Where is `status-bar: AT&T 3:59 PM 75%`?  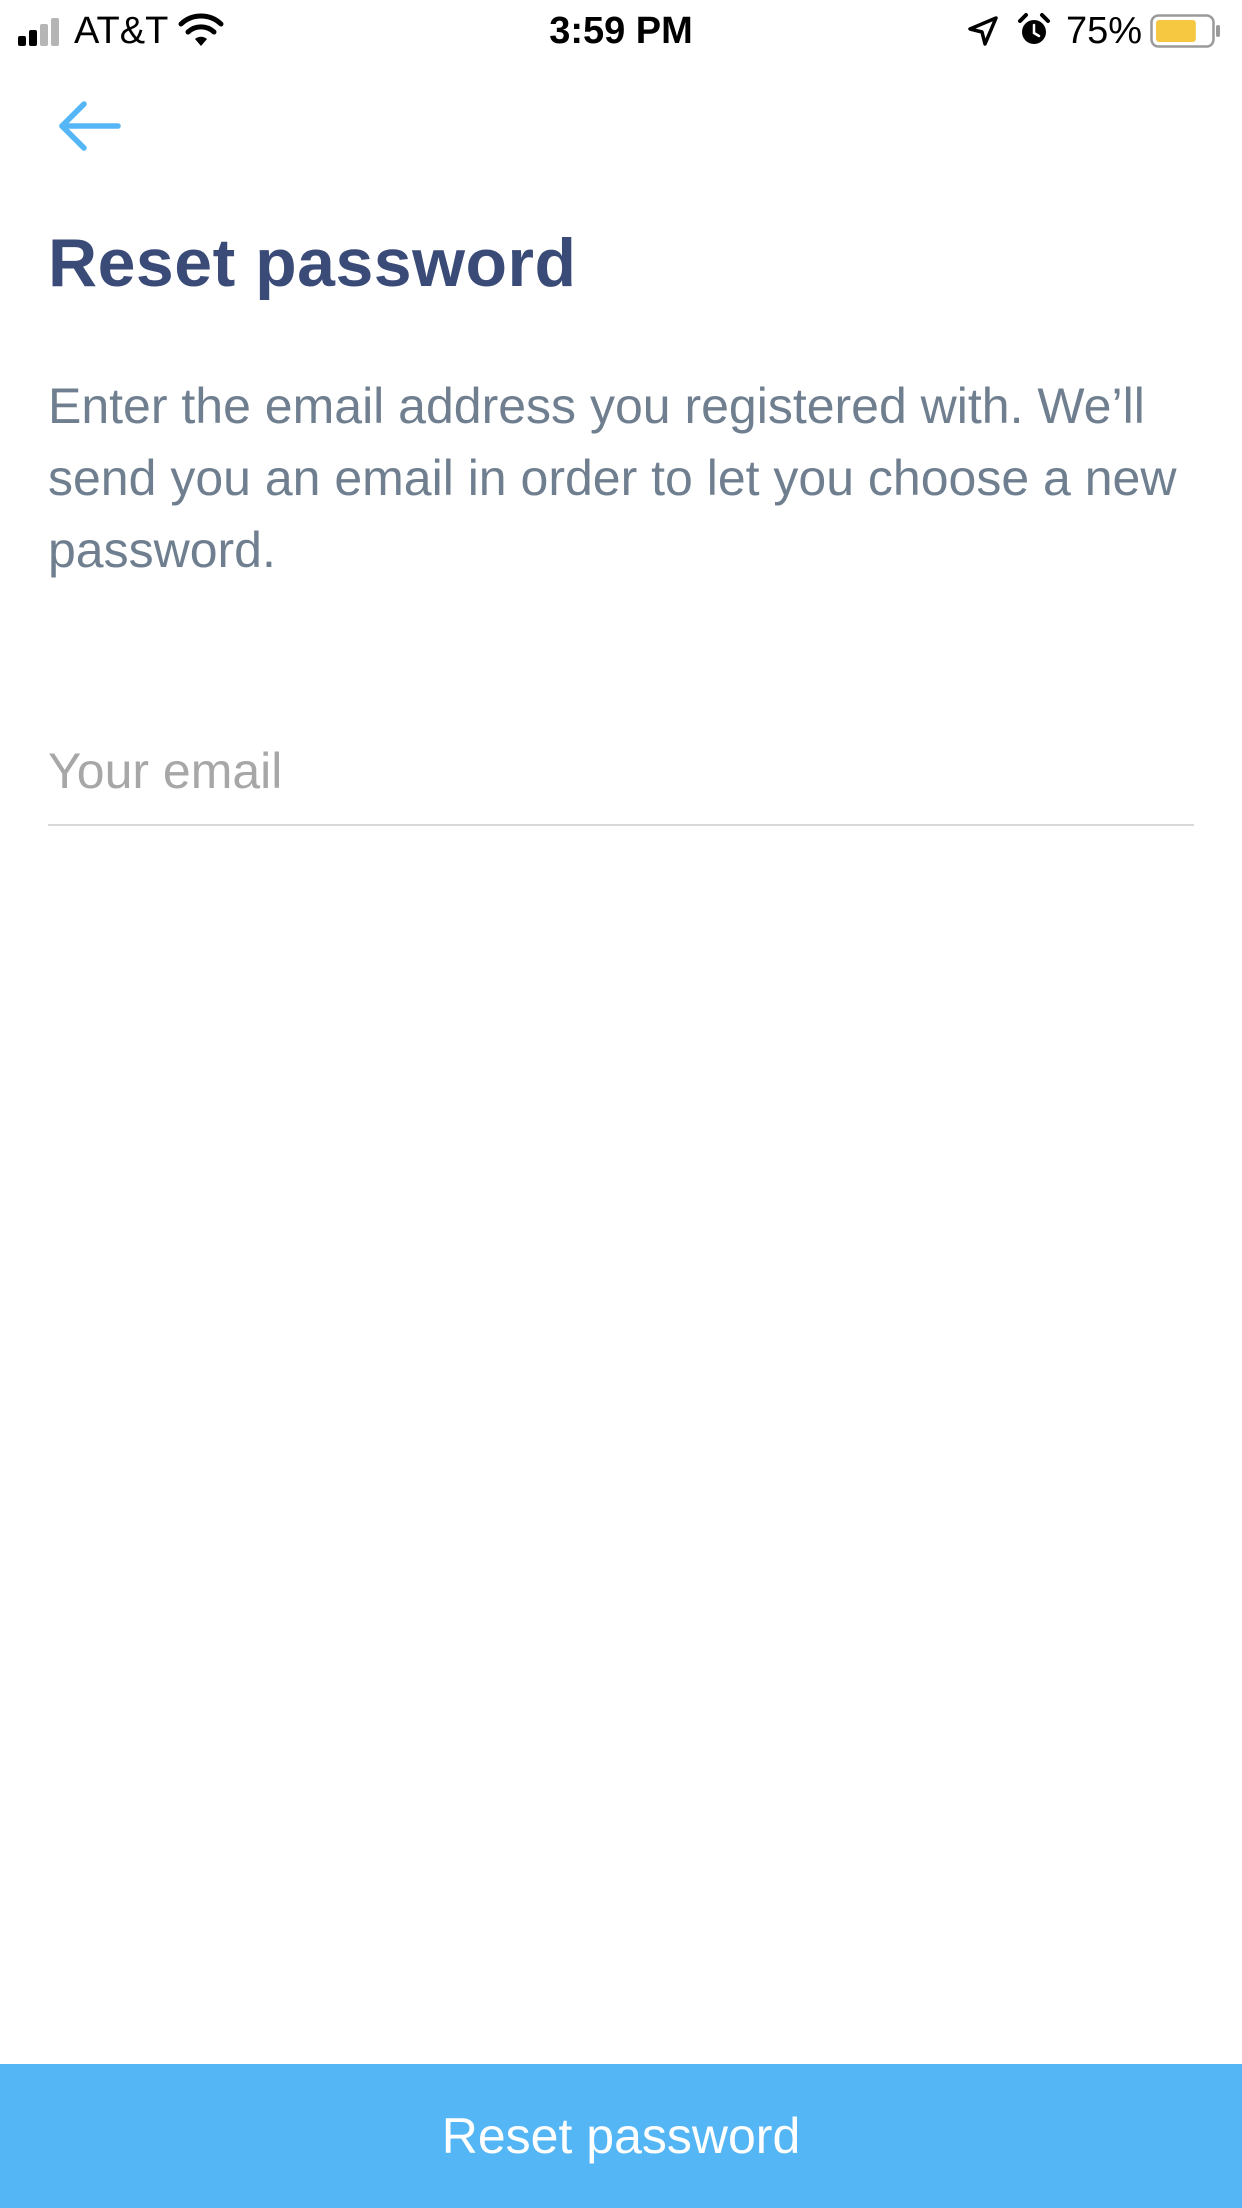 status-bar: AT&T 3:59 PM 75% is located at coordinates (621, 31).